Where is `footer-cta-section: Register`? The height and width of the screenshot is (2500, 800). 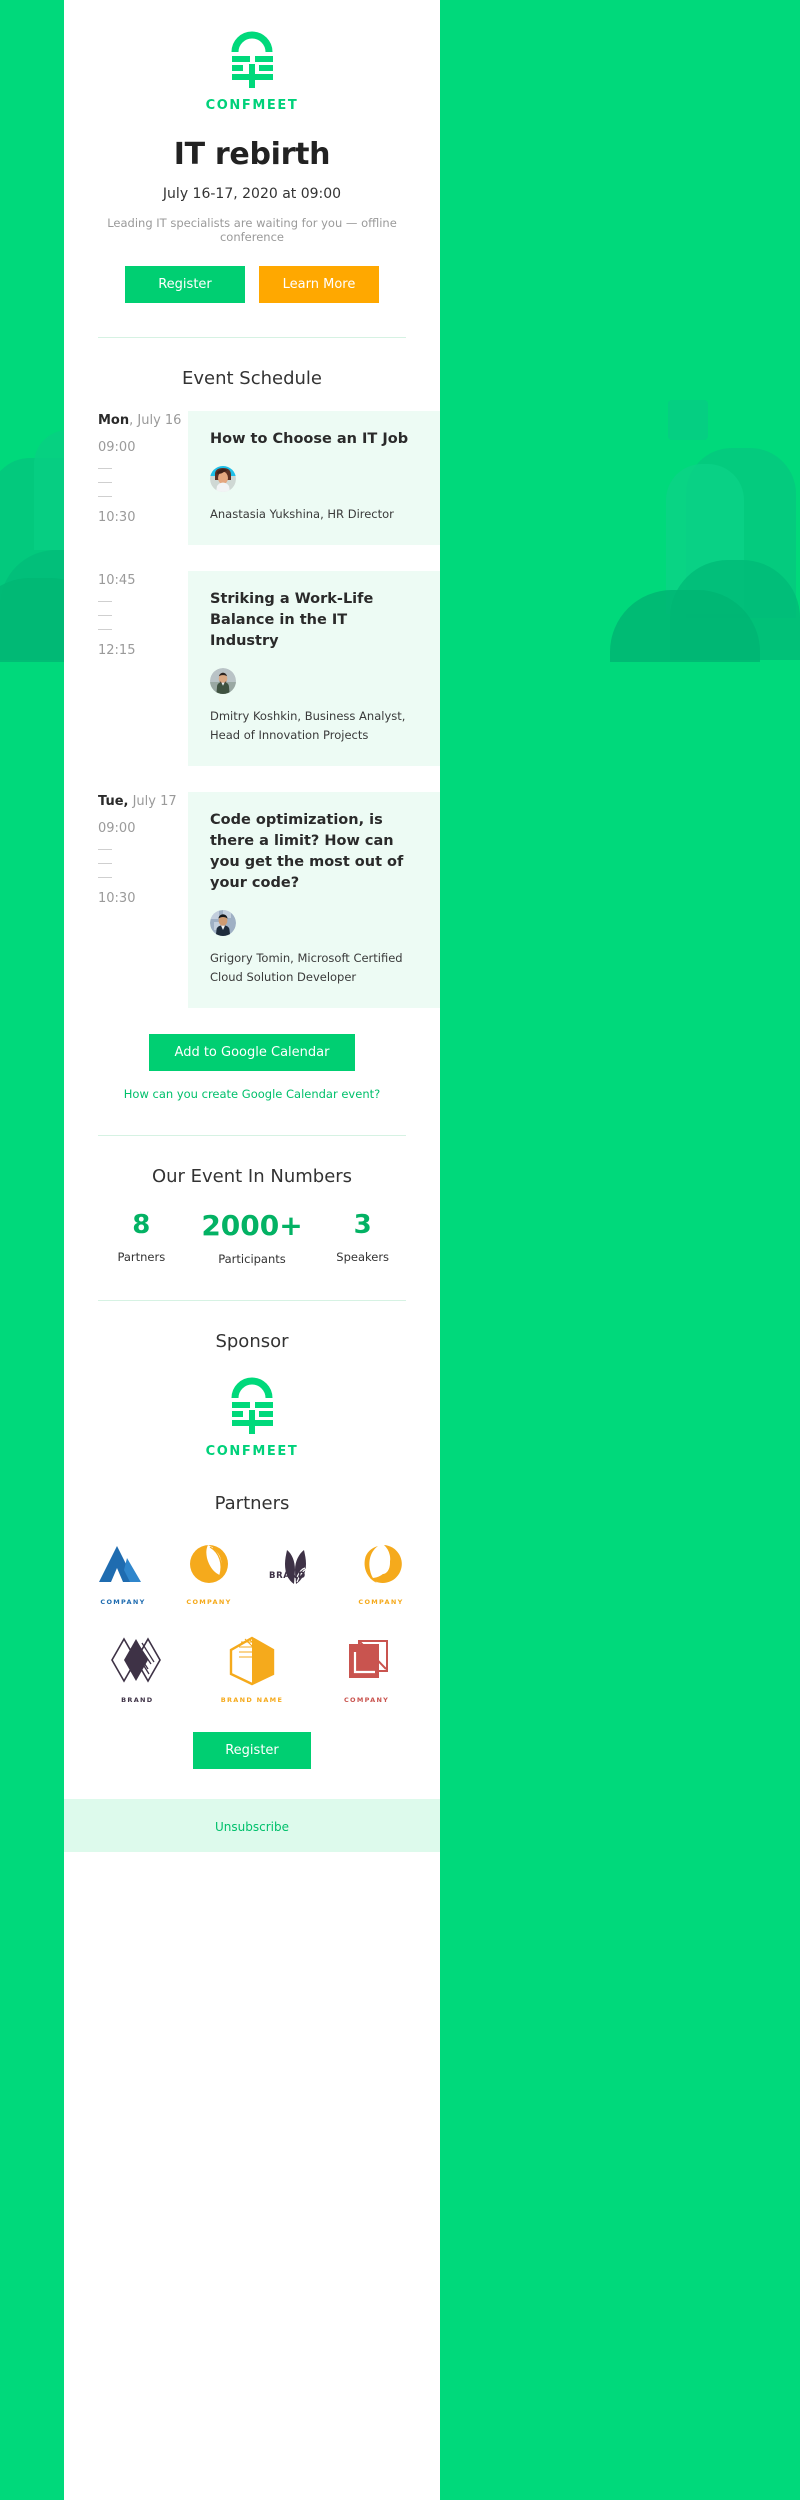
footer-cta-section: Register is located at coordinates (252, 1750).